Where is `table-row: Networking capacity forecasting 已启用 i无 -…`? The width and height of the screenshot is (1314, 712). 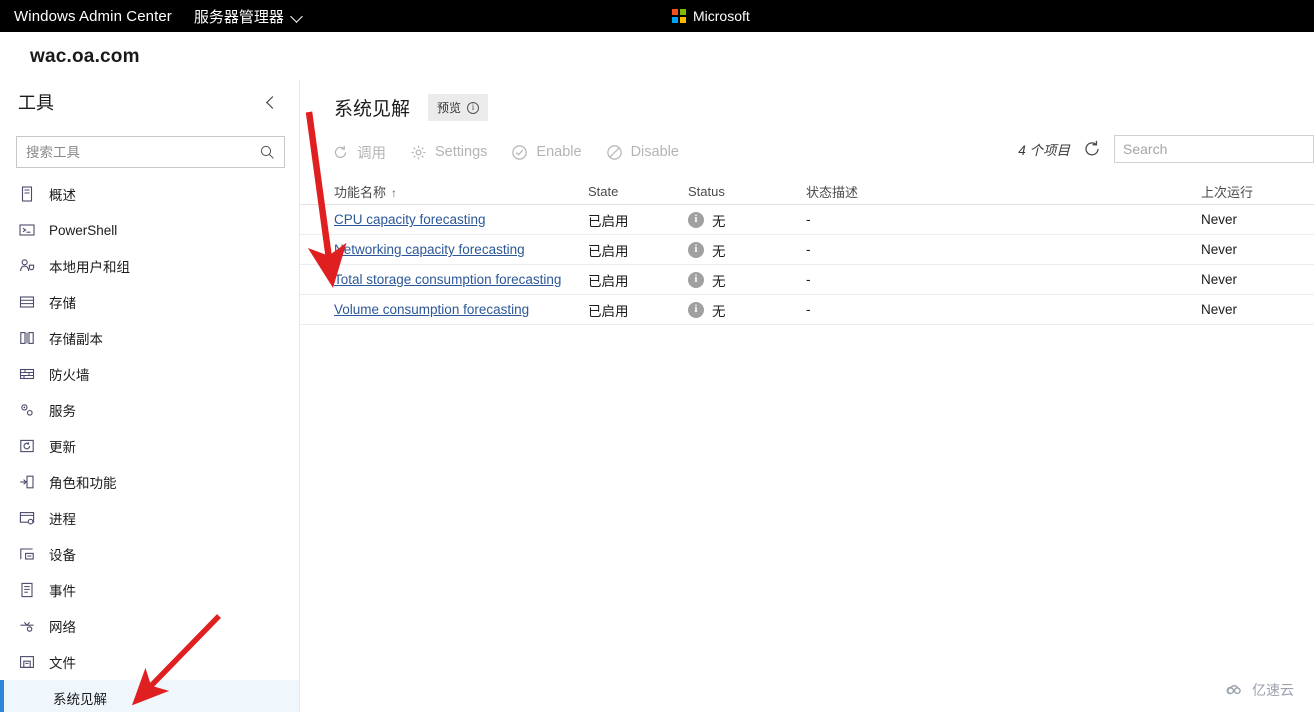
table-row: Networking capacity forecasting 已启用 i无 -… is located at coordinates (807, 250).